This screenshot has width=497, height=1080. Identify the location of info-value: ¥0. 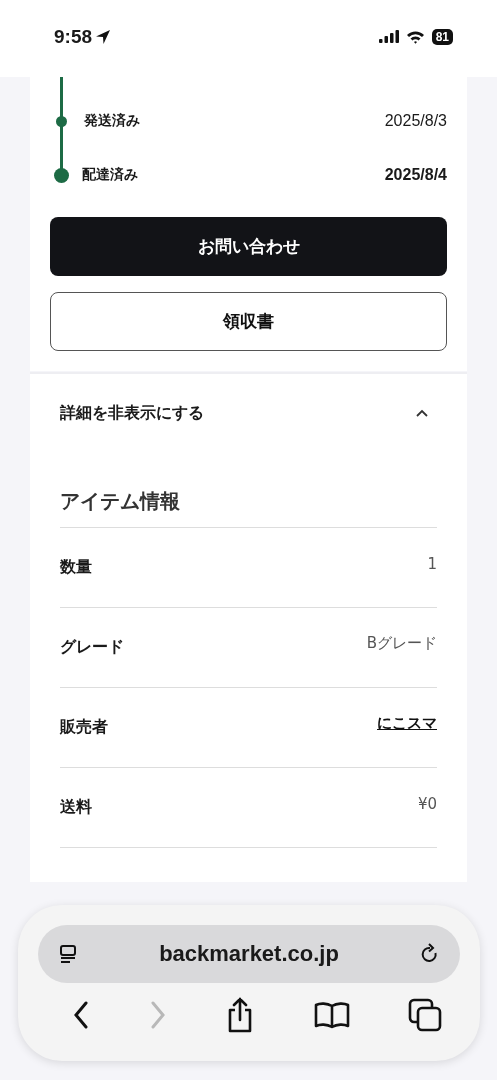
(427, 803).